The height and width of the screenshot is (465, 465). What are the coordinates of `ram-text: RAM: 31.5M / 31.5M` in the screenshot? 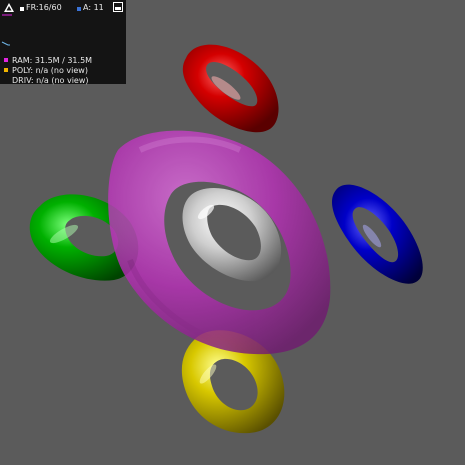 It's located at (52, 60).